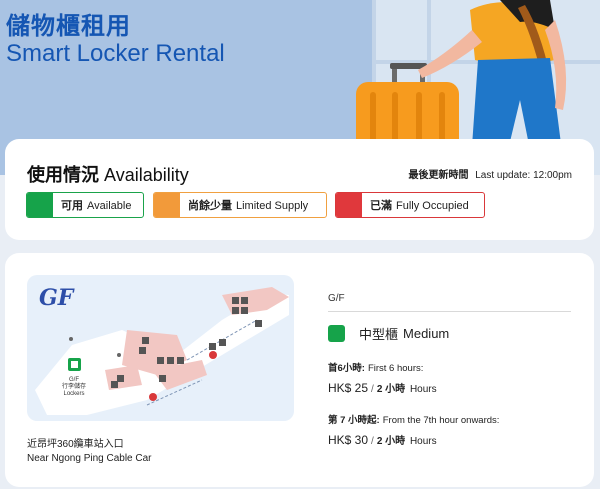 The width and height of the screenshot is (600, 489). Describe the element at coordinates (432, 206) in the screenshot. I see `legend-label-en: Fully Occupied` at that location.